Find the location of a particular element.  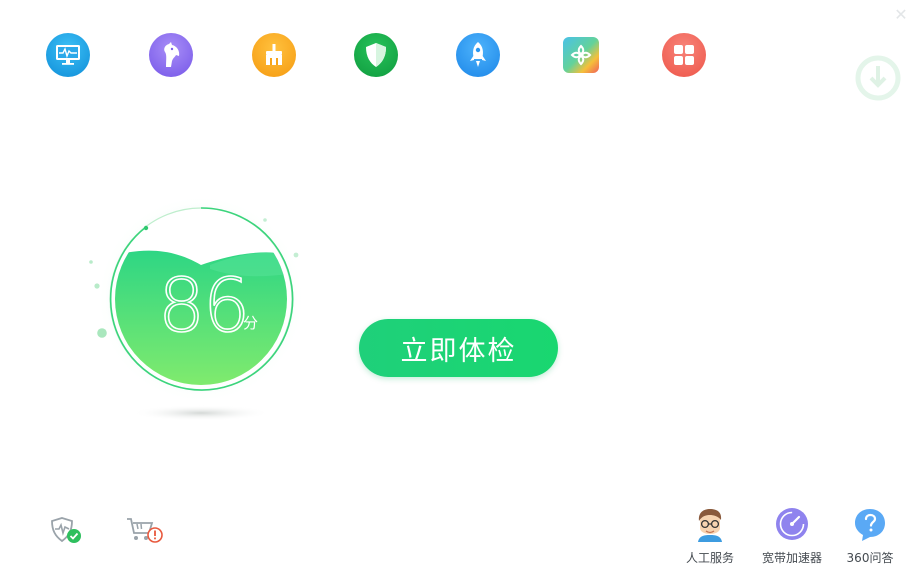

trojan-horse-icon is located at coordinates (172, 54).